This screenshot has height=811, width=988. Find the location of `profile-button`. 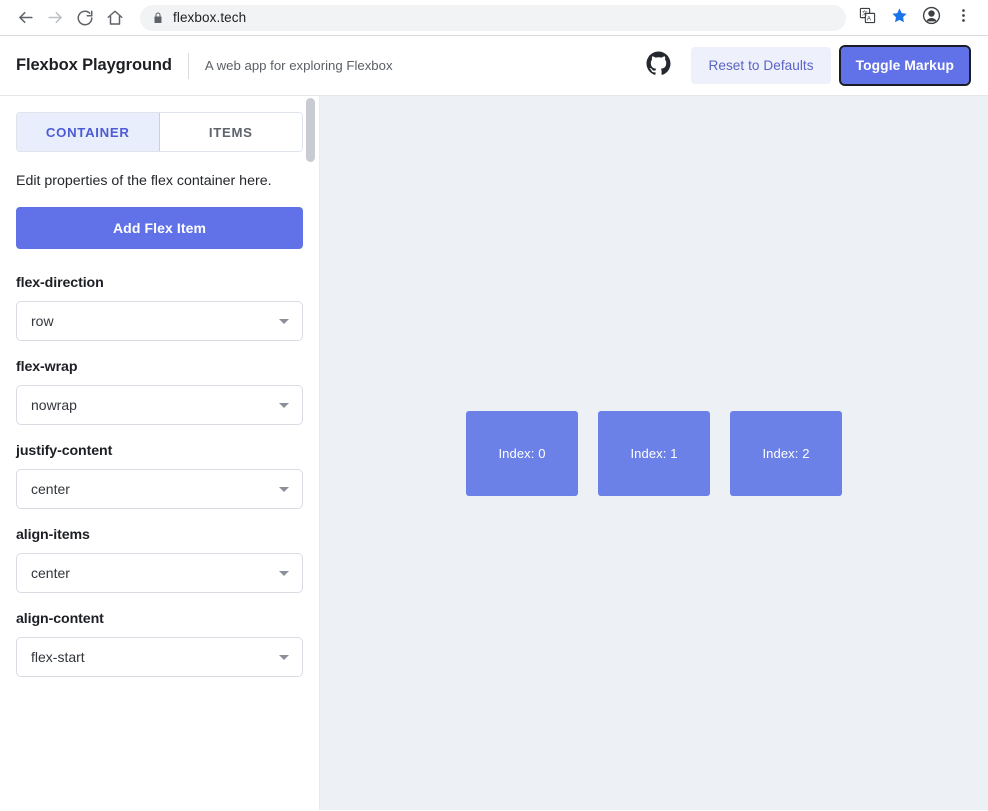

profile-button is located at coordinates (931, 18).